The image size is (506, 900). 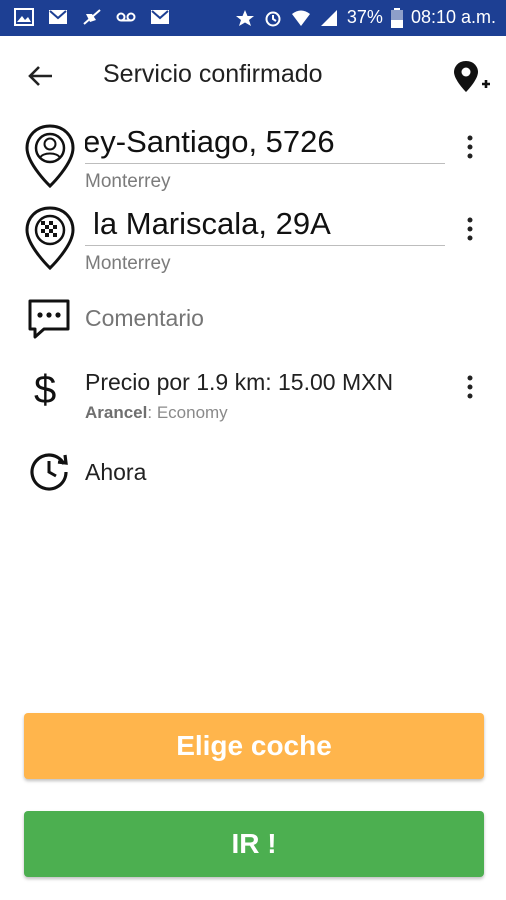 I want to click on destination-more-button, so click(x=470, y=229).